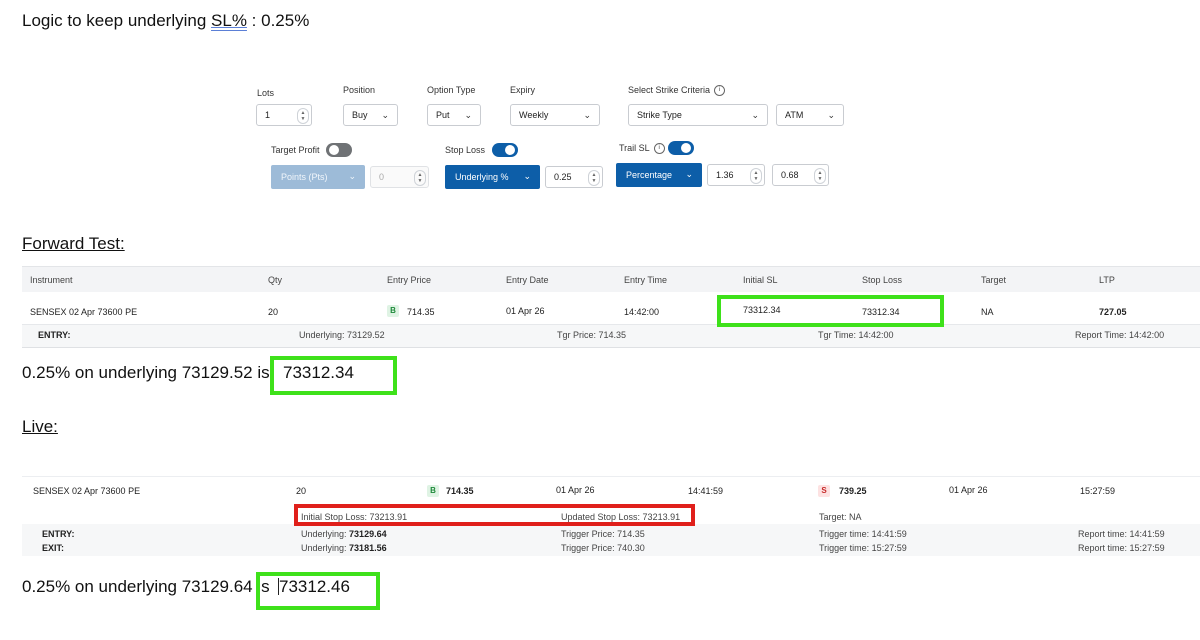 This screenshot has height=640, width=1200. What do you see at coordinates (366, 335) in the screenshot?
I see `underlying-value: 73129.52` at bounding box center [366, 335].